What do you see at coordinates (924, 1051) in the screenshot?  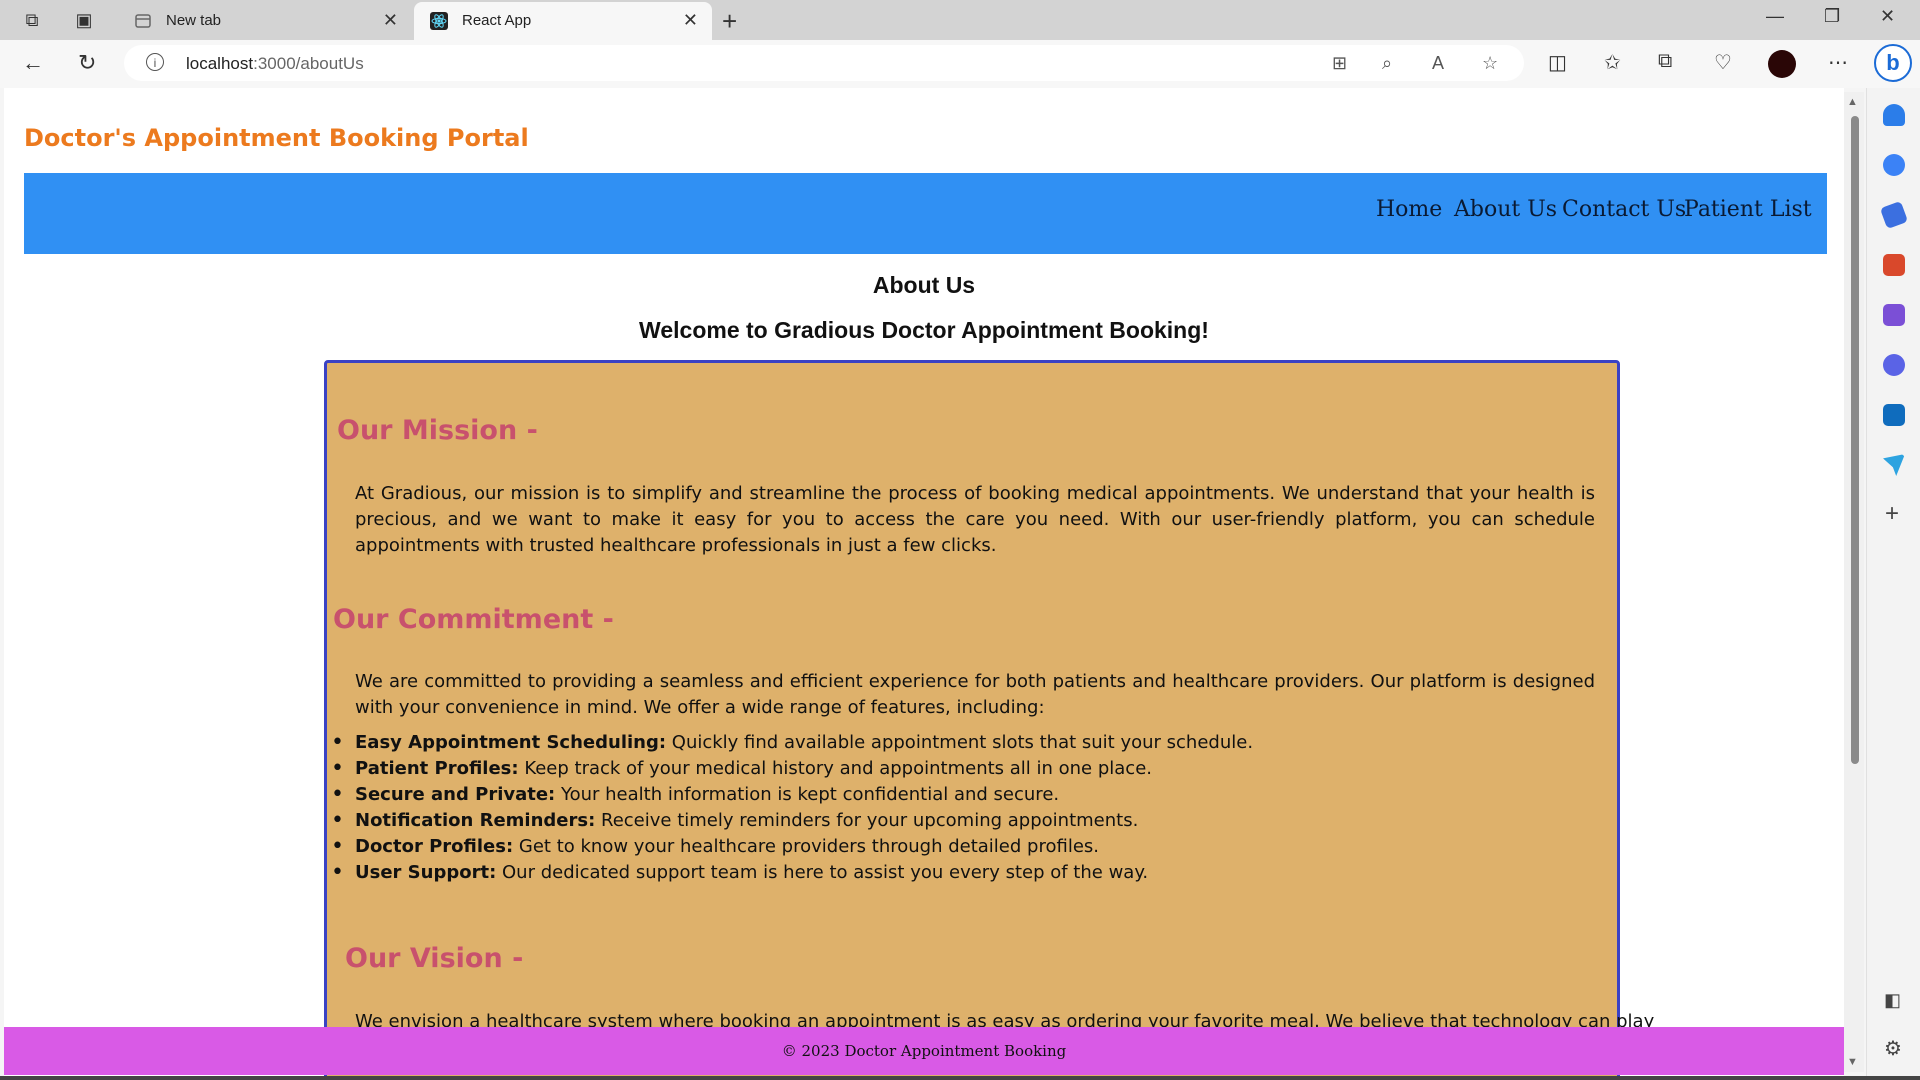 I see `page-footer: © 2023 Doctor Appointment Booking` at bounding box center [924, 1051].